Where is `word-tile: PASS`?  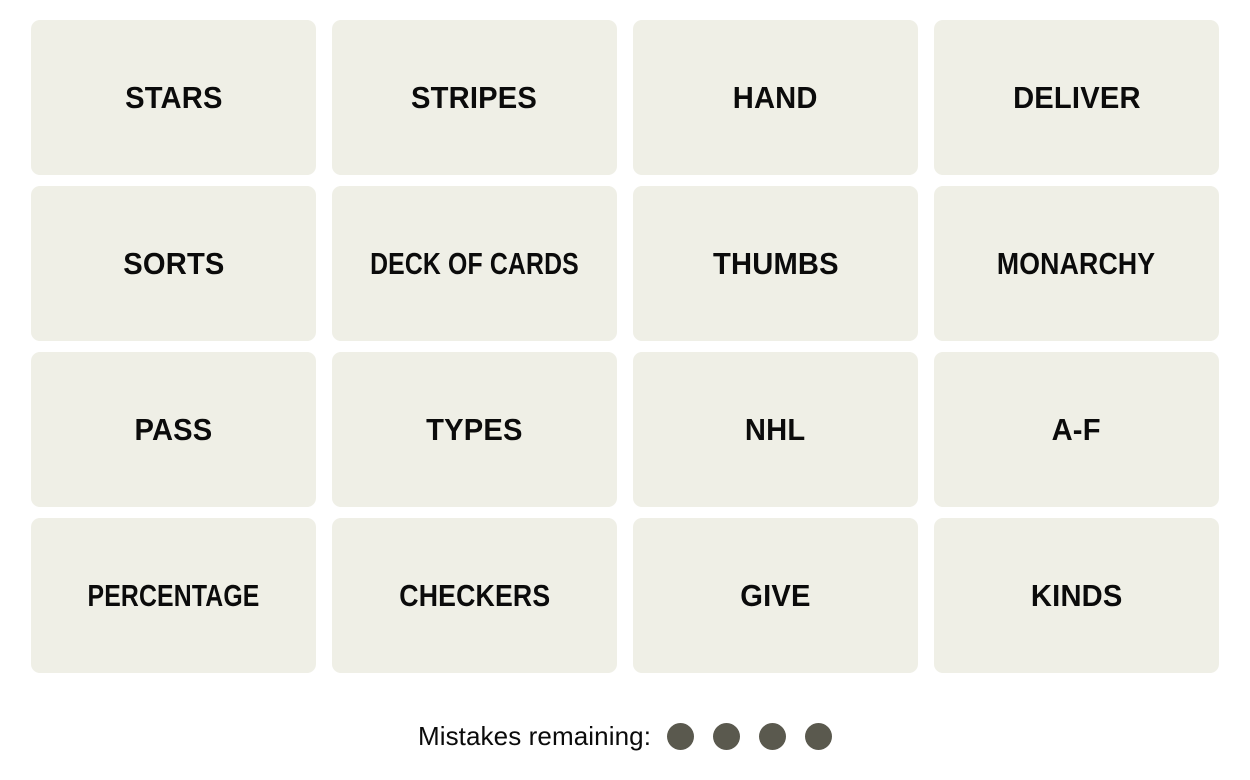
word-tile: PASS is located at coordinates (173, 429).